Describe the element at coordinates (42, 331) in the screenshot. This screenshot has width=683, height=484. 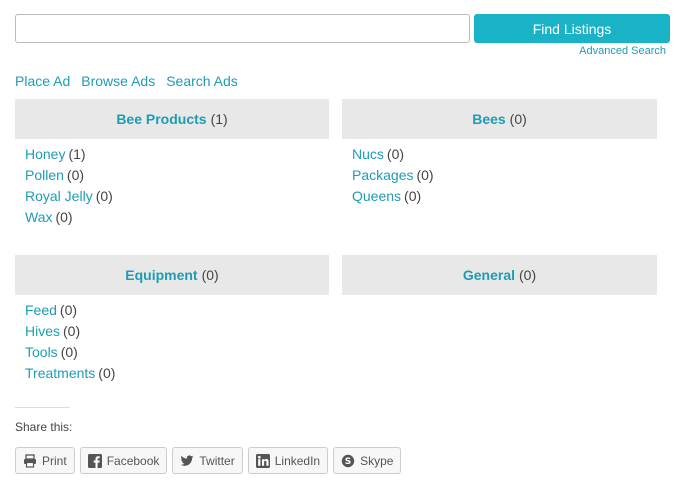
I see `subcategory-link-hives: Hives` at that location.